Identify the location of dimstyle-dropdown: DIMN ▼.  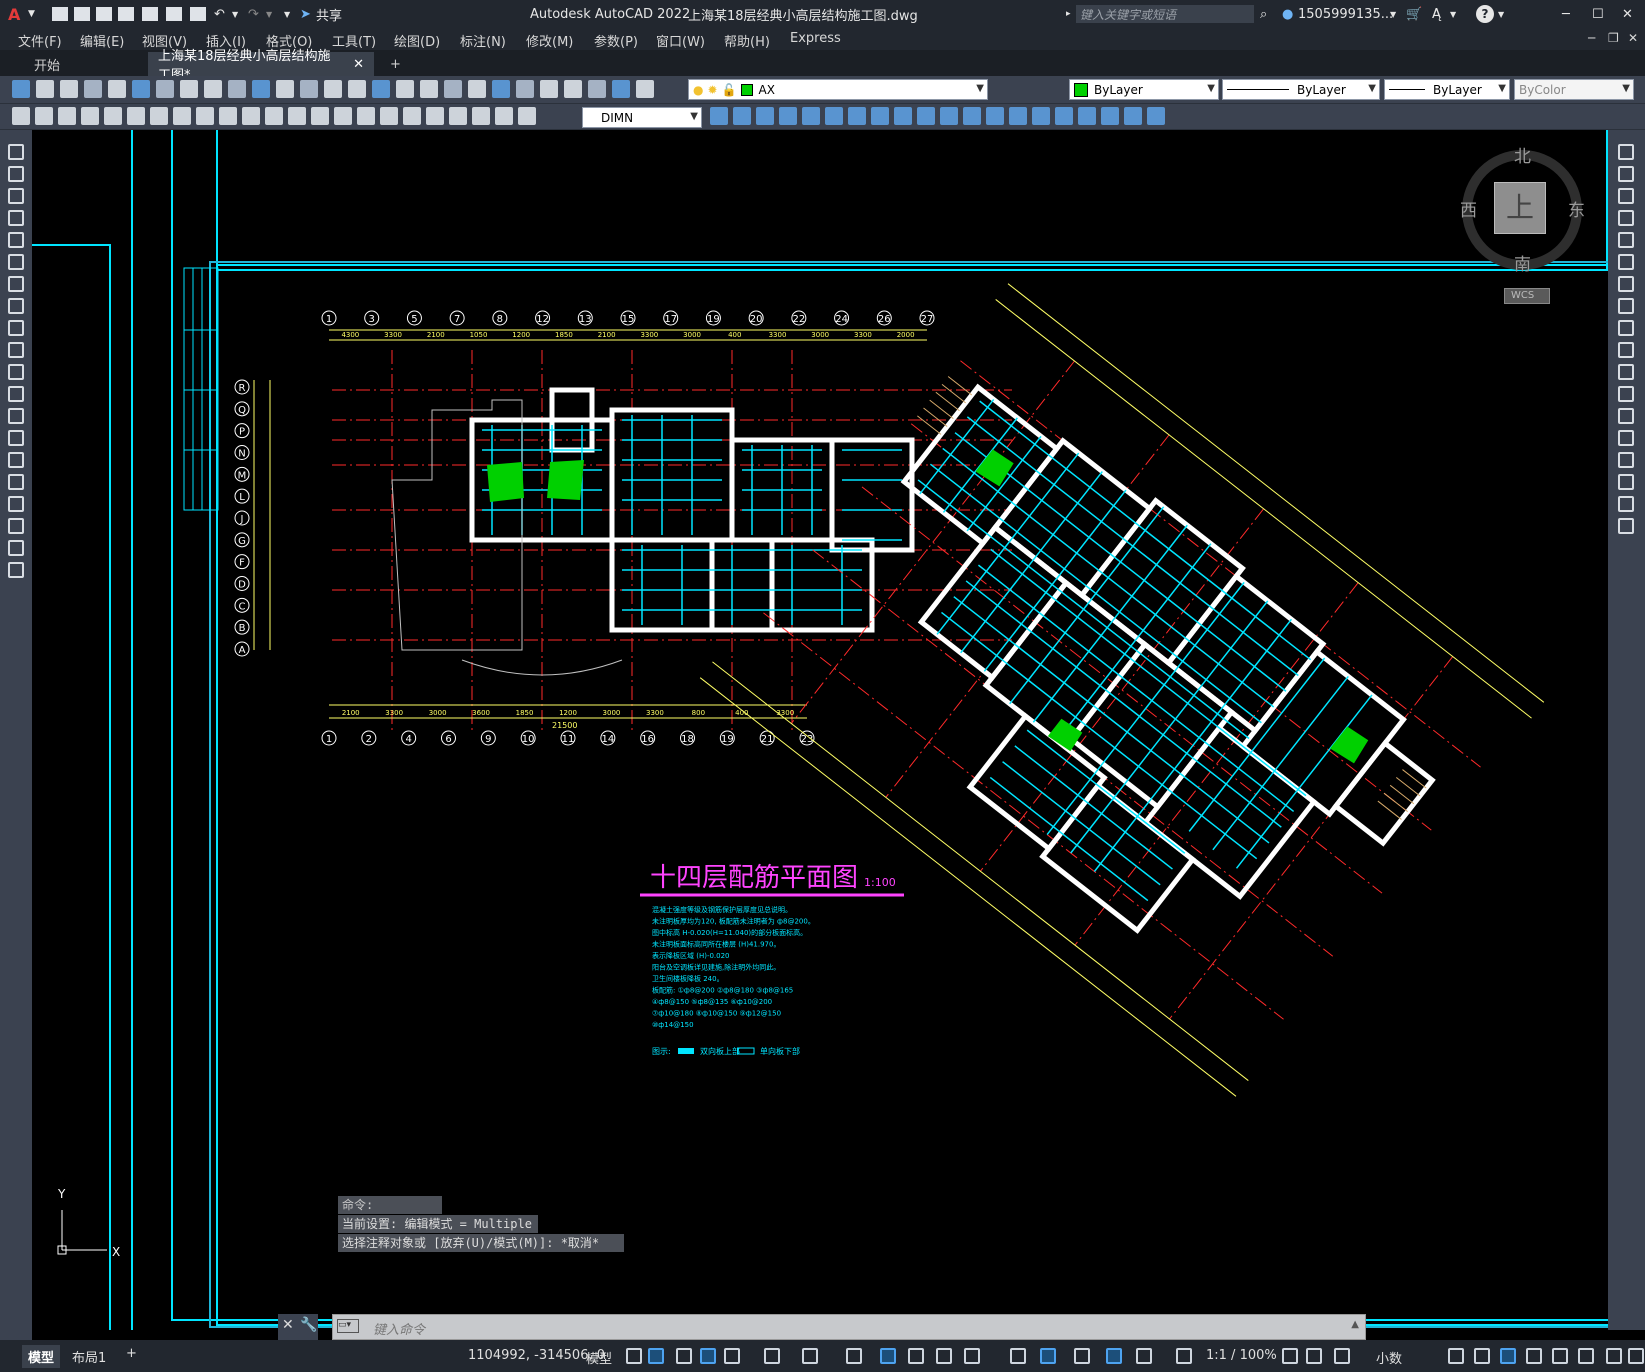
(642, 117).